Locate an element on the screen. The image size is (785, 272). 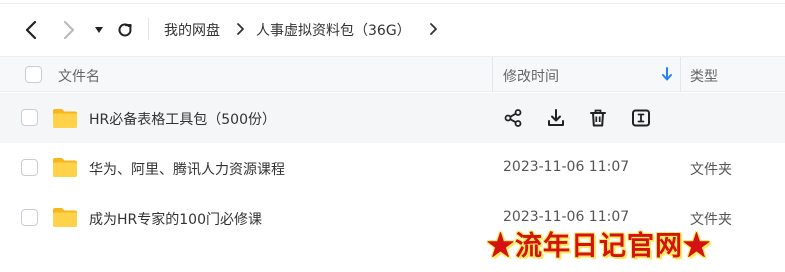
breadcrumb-current: 人事虚拟资料包（36G） is located at coordinates (333, 30).